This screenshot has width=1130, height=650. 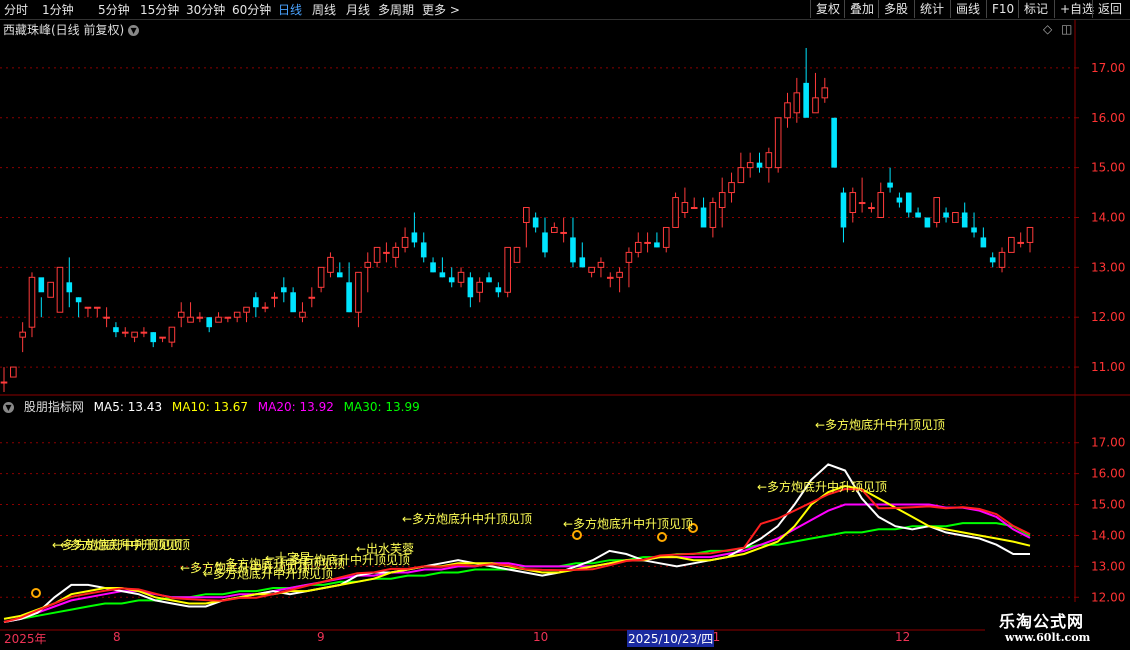 What do you see at coordinates (1108, 443) in the screenshot?
I see `indicator-tick-label: 17.00` at bounding box center [1108, 443].